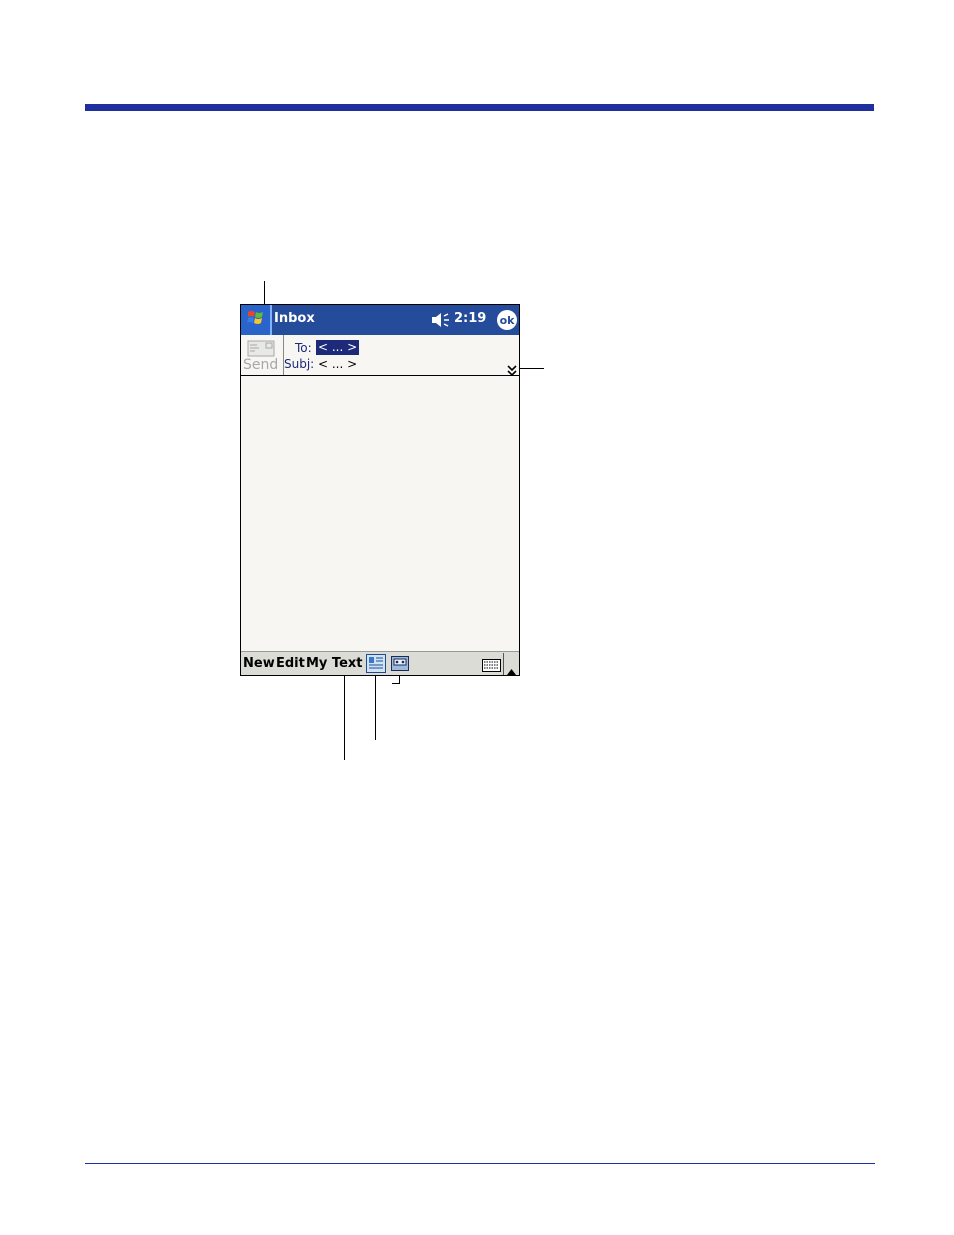 This screenshot has height=1235, width=954. Describe the element at coordinates (380, 513) in the screenshot. I see `message-body` at that location.